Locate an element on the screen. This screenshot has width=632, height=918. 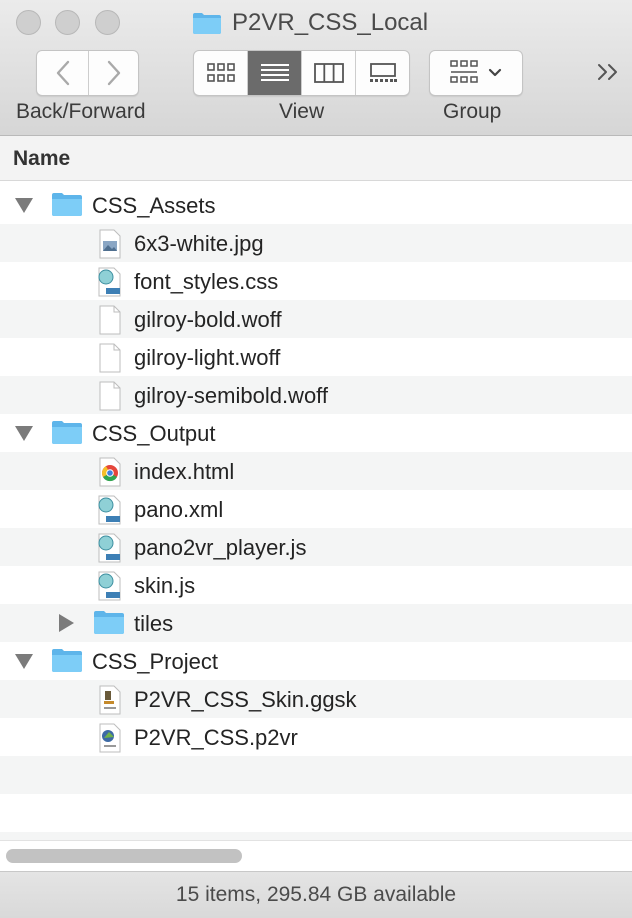
status-text: 15 items, 295.84 GB available is located at coordinates (316, 894).